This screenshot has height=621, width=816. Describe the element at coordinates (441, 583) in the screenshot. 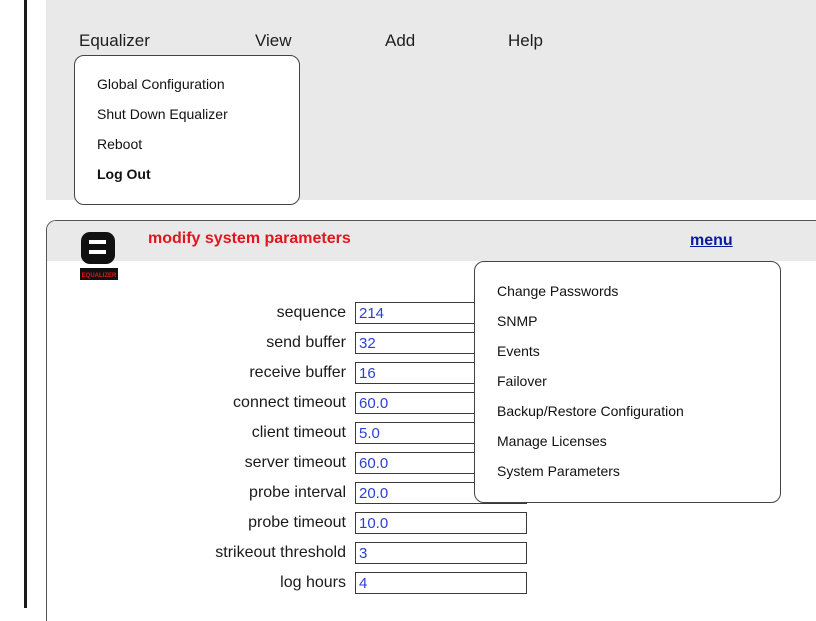

I see `log-hours-input` at that location.